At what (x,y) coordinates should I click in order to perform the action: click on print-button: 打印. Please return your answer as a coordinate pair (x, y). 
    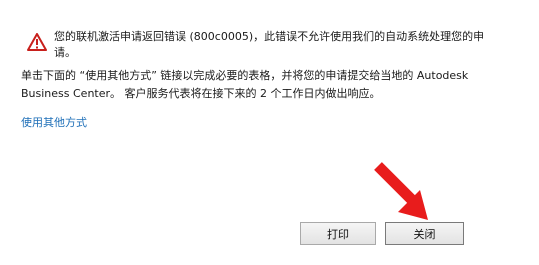
    Looking at the image, I should click on (338, 233).